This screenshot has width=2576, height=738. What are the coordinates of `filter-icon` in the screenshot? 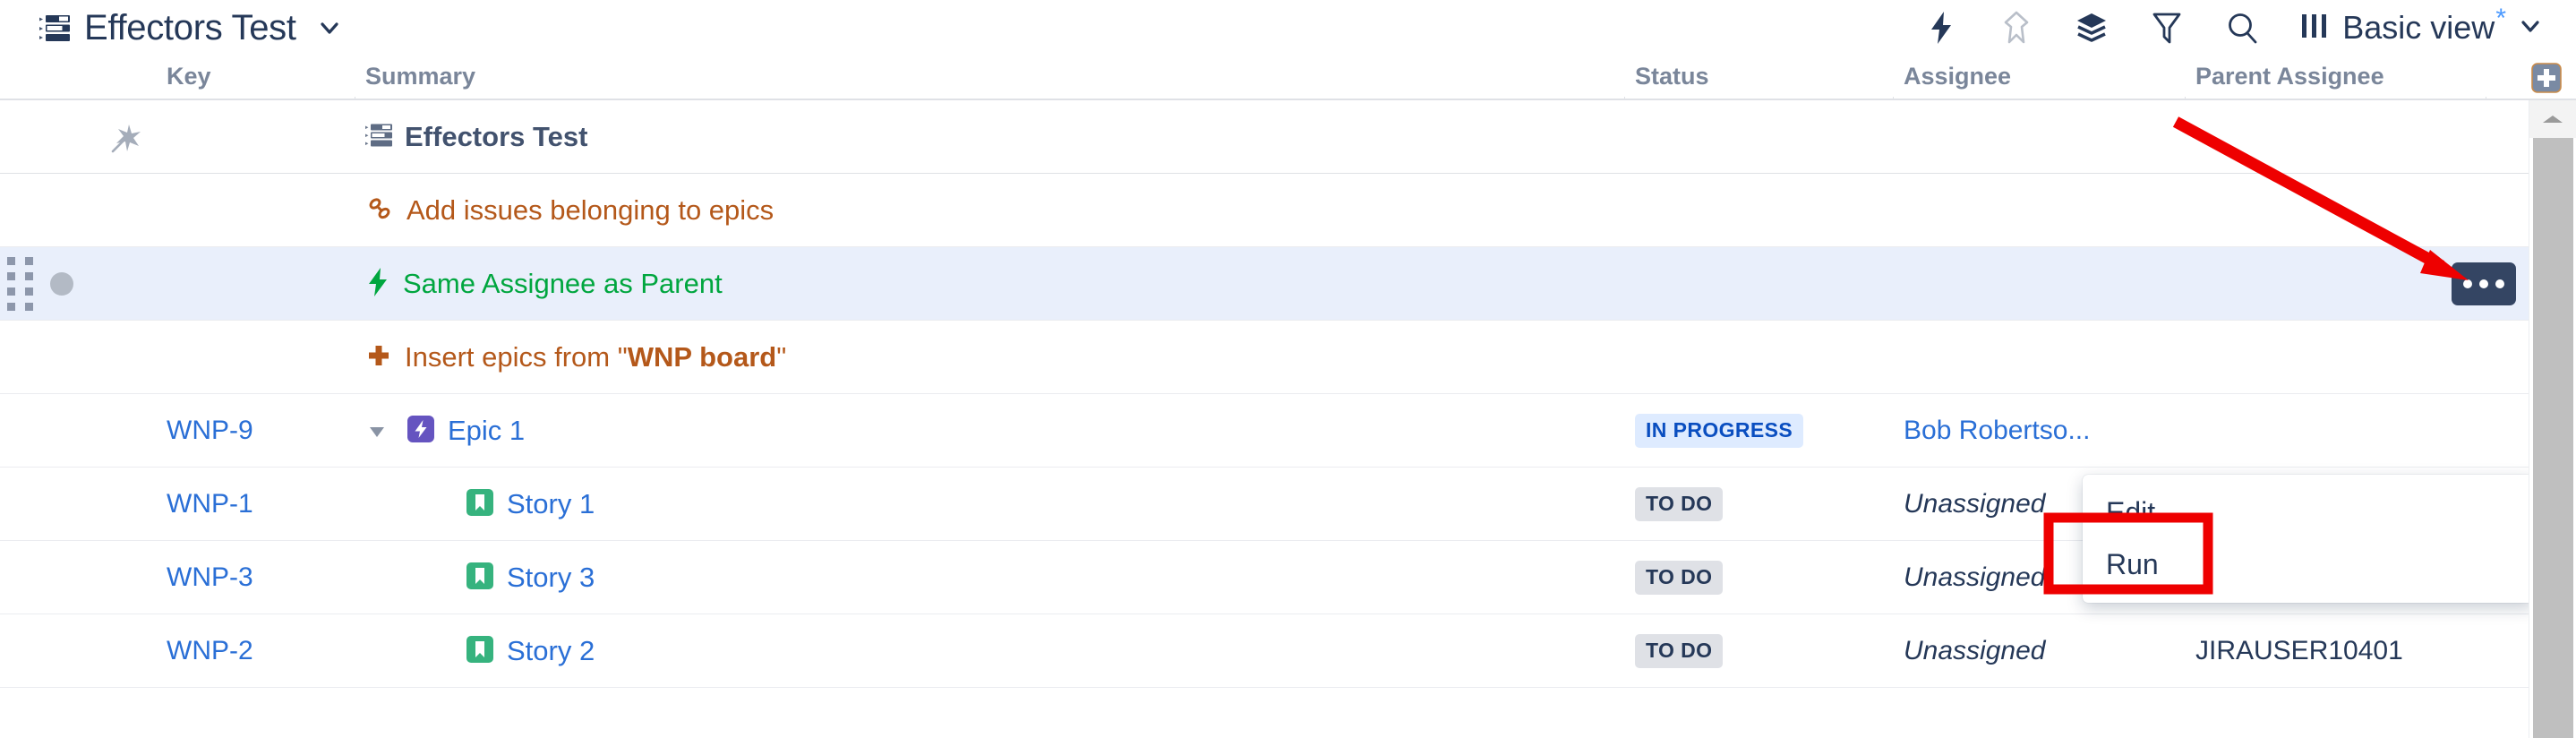 It's located at (2166, 28).